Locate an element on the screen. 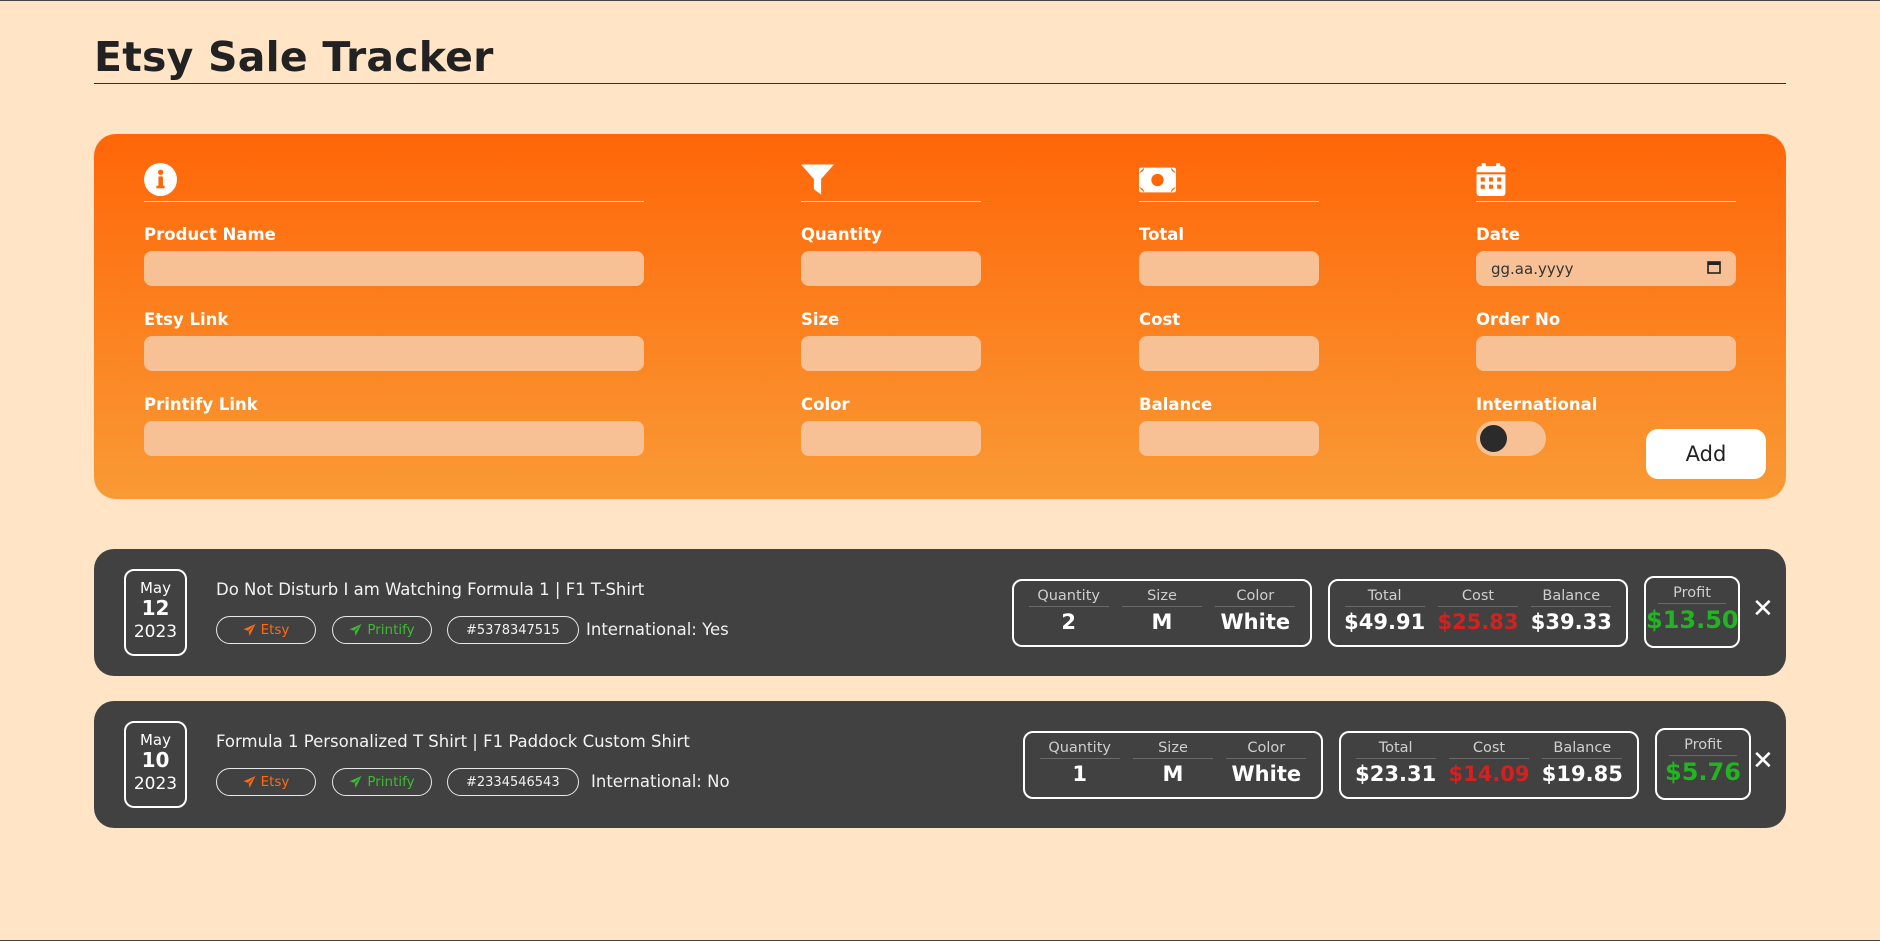 The image size is (1880, 941). info-column: Product Name Etsy Link Printify Link is located at coordinates (394, 320).